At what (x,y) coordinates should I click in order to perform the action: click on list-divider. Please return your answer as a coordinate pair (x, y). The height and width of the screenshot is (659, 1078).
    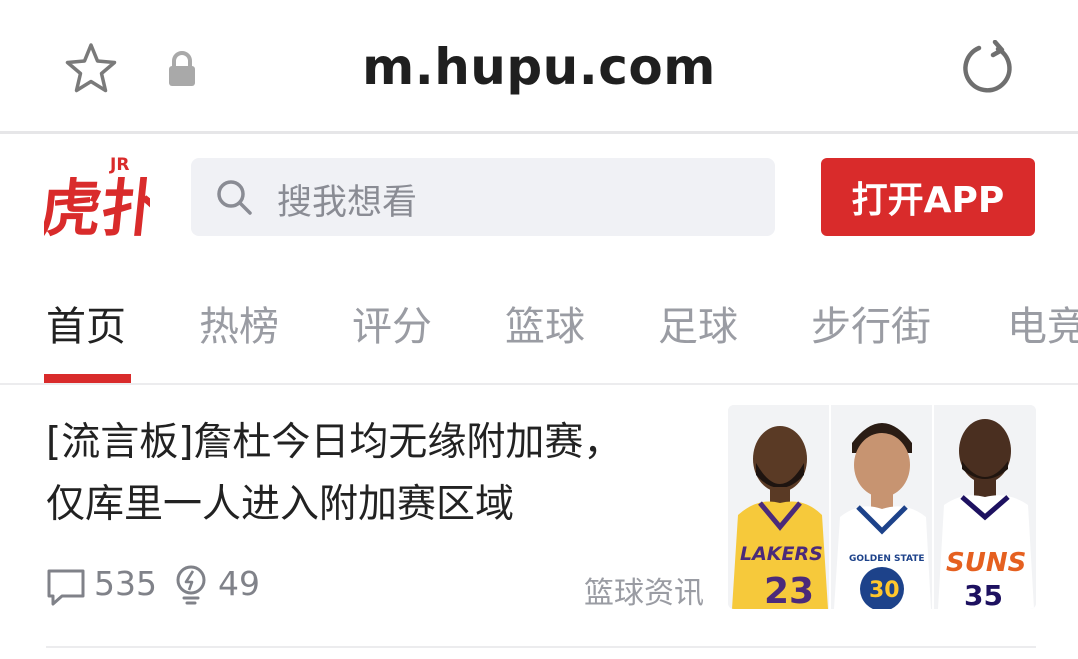
    Looking at the image, I should click on (541, 647).